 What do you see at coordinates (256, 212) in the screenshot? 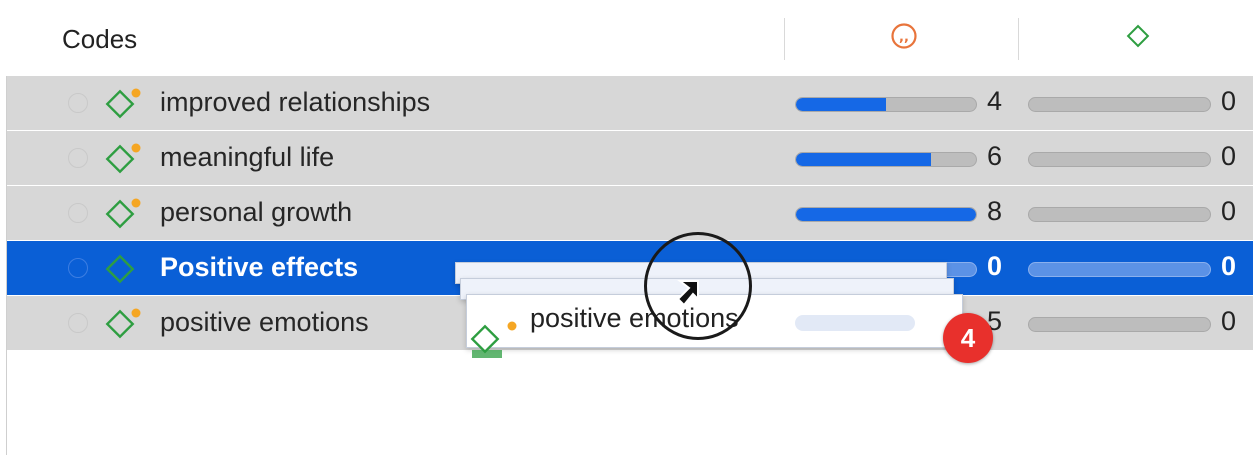
I see `code-label: personal growth` at bounding box center [256, 212].